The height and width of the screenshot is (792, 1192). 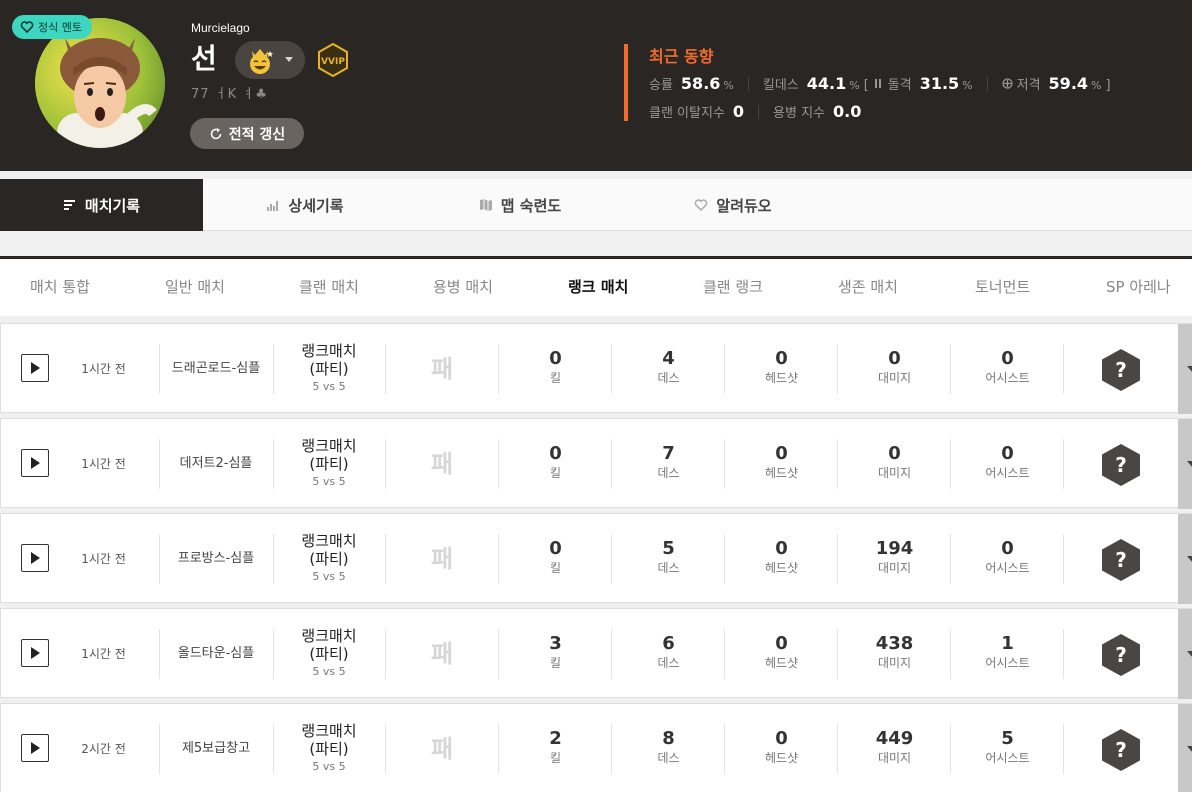 I want to click on stat-value: 2, so click(x=555, y=738).